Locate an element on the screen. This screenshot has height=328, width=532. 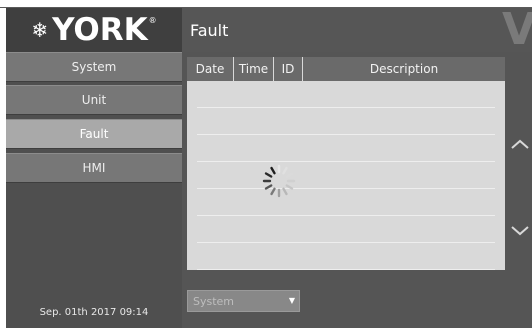
column-header-date: Date is located at coordinates (210, 69).